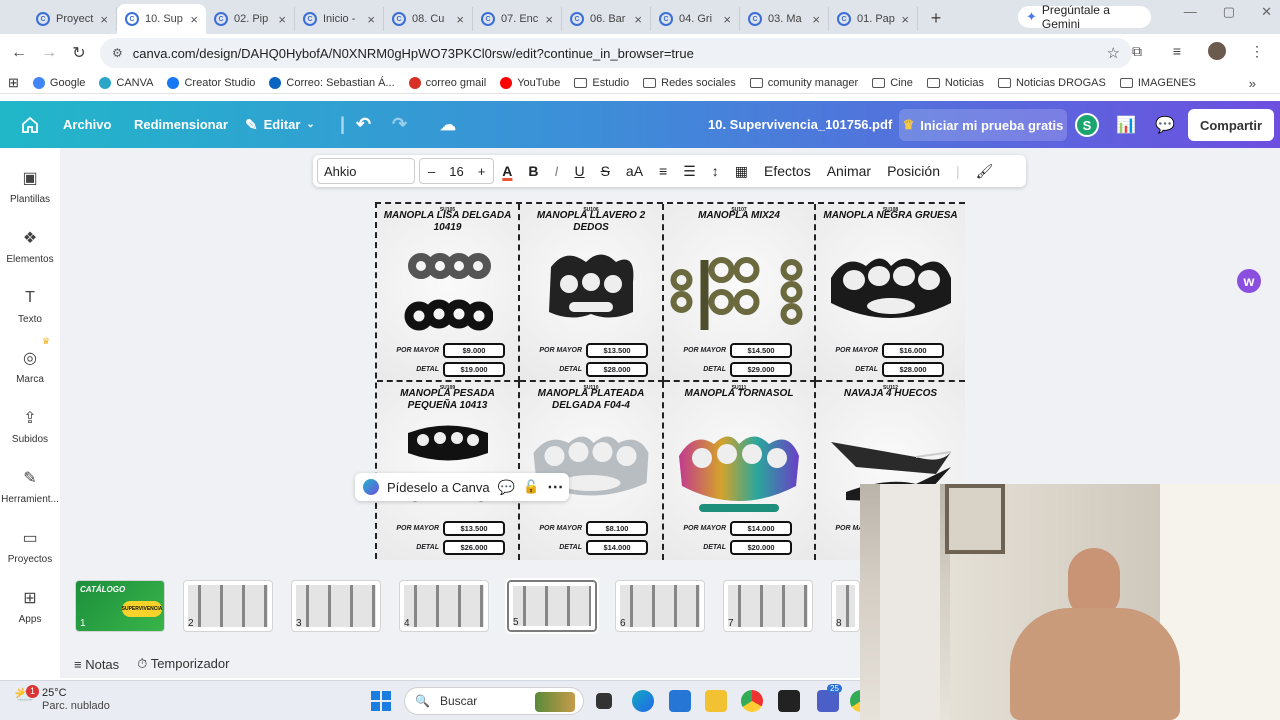 The image size is (1280, 720). I want to click on windows-start-icon, so click(381, 701).